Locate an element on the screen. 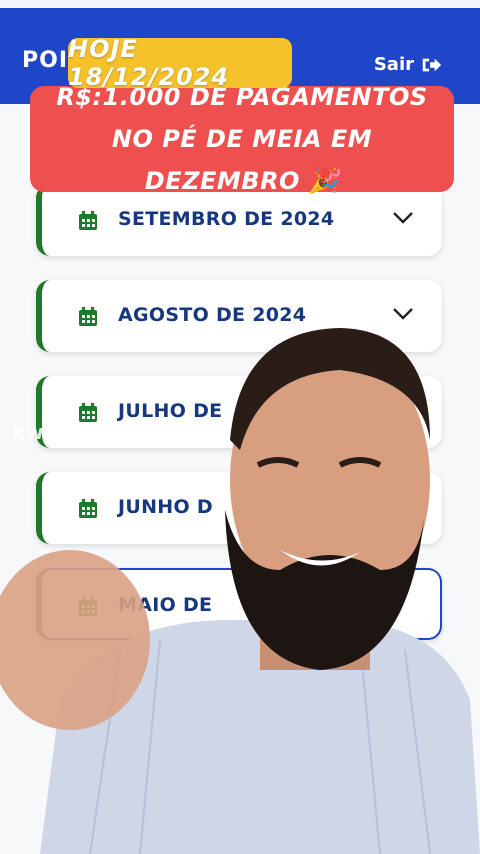  month-label: SETEMBRO DE 2024 is located at coordinates (226, 219).